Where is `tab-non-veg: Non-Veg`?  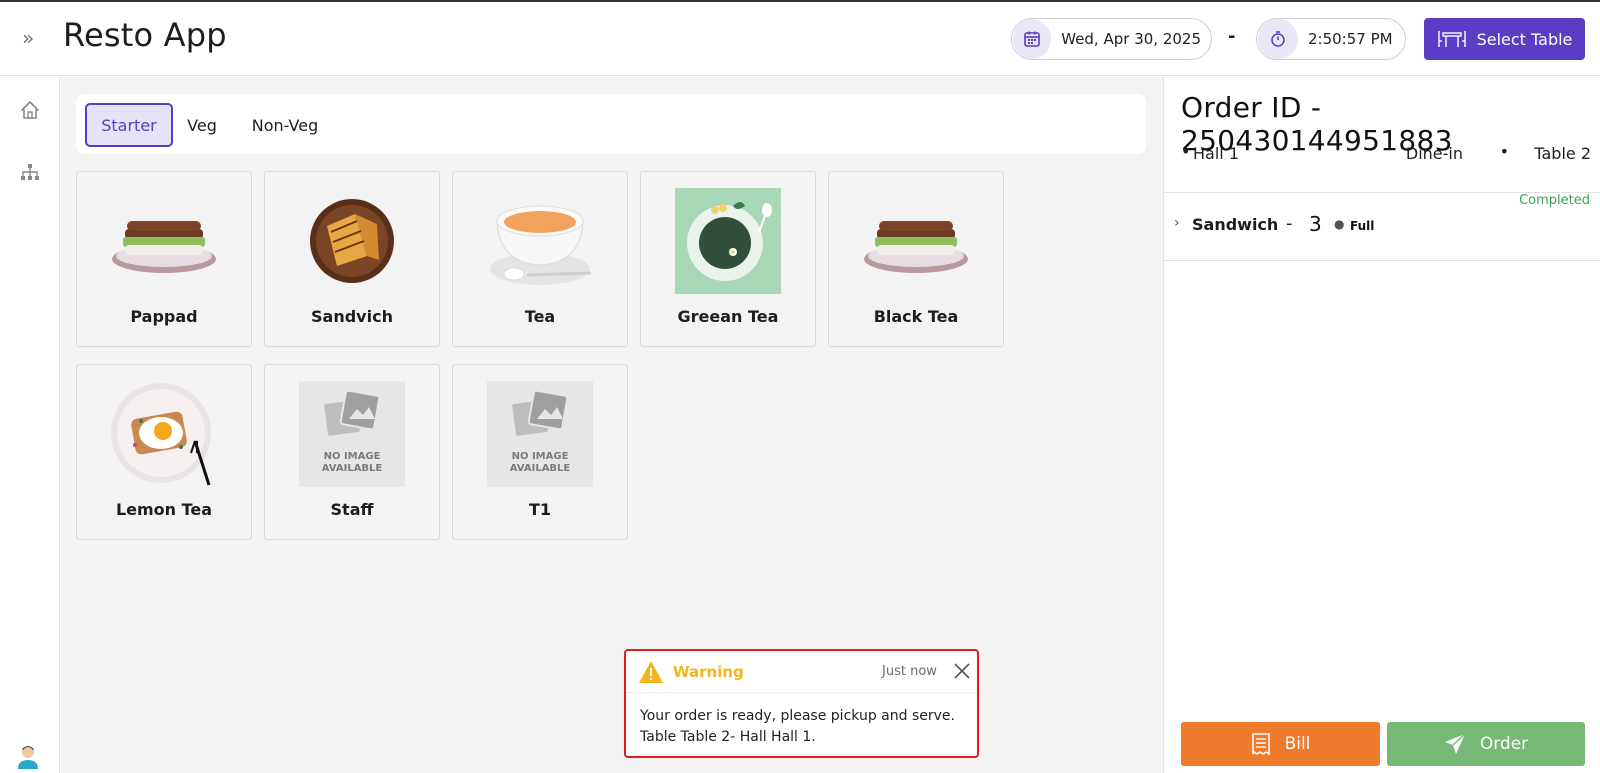
tab-non-veg: Non-Veg is located at coordinates (285, 125).